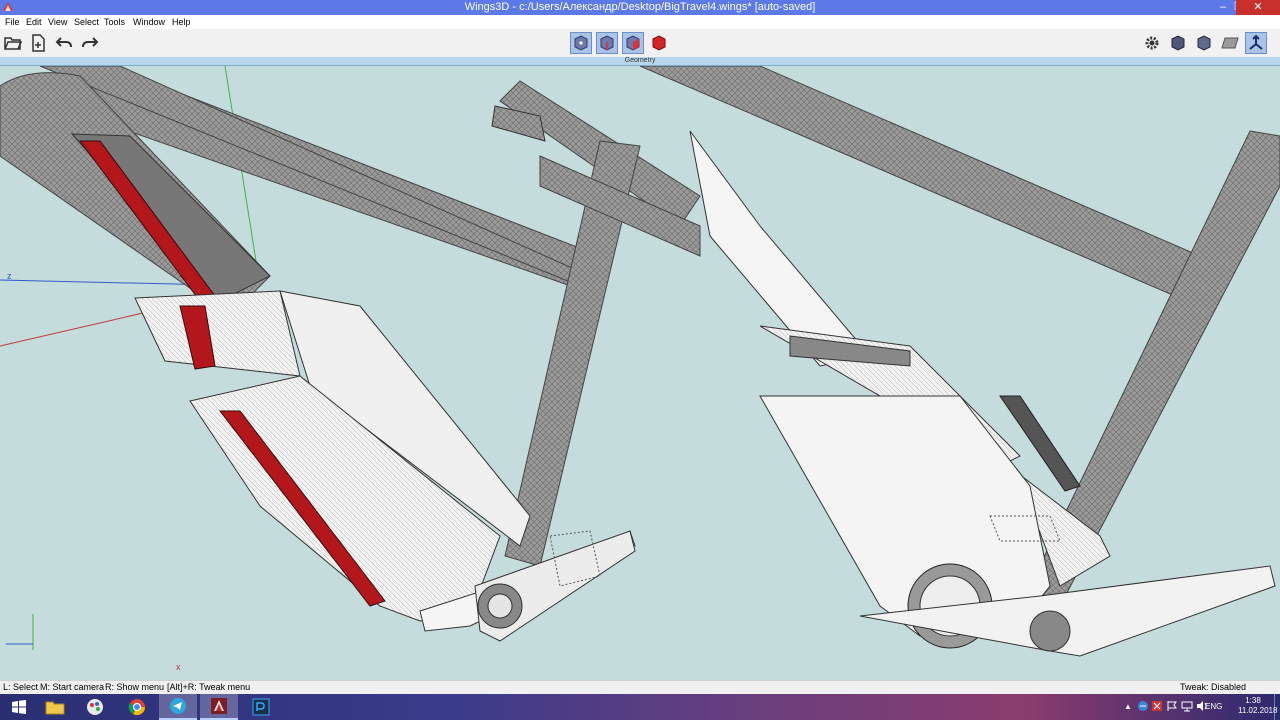  I want to click on hint-right-menu: R: Show menu, so click(135, 687).